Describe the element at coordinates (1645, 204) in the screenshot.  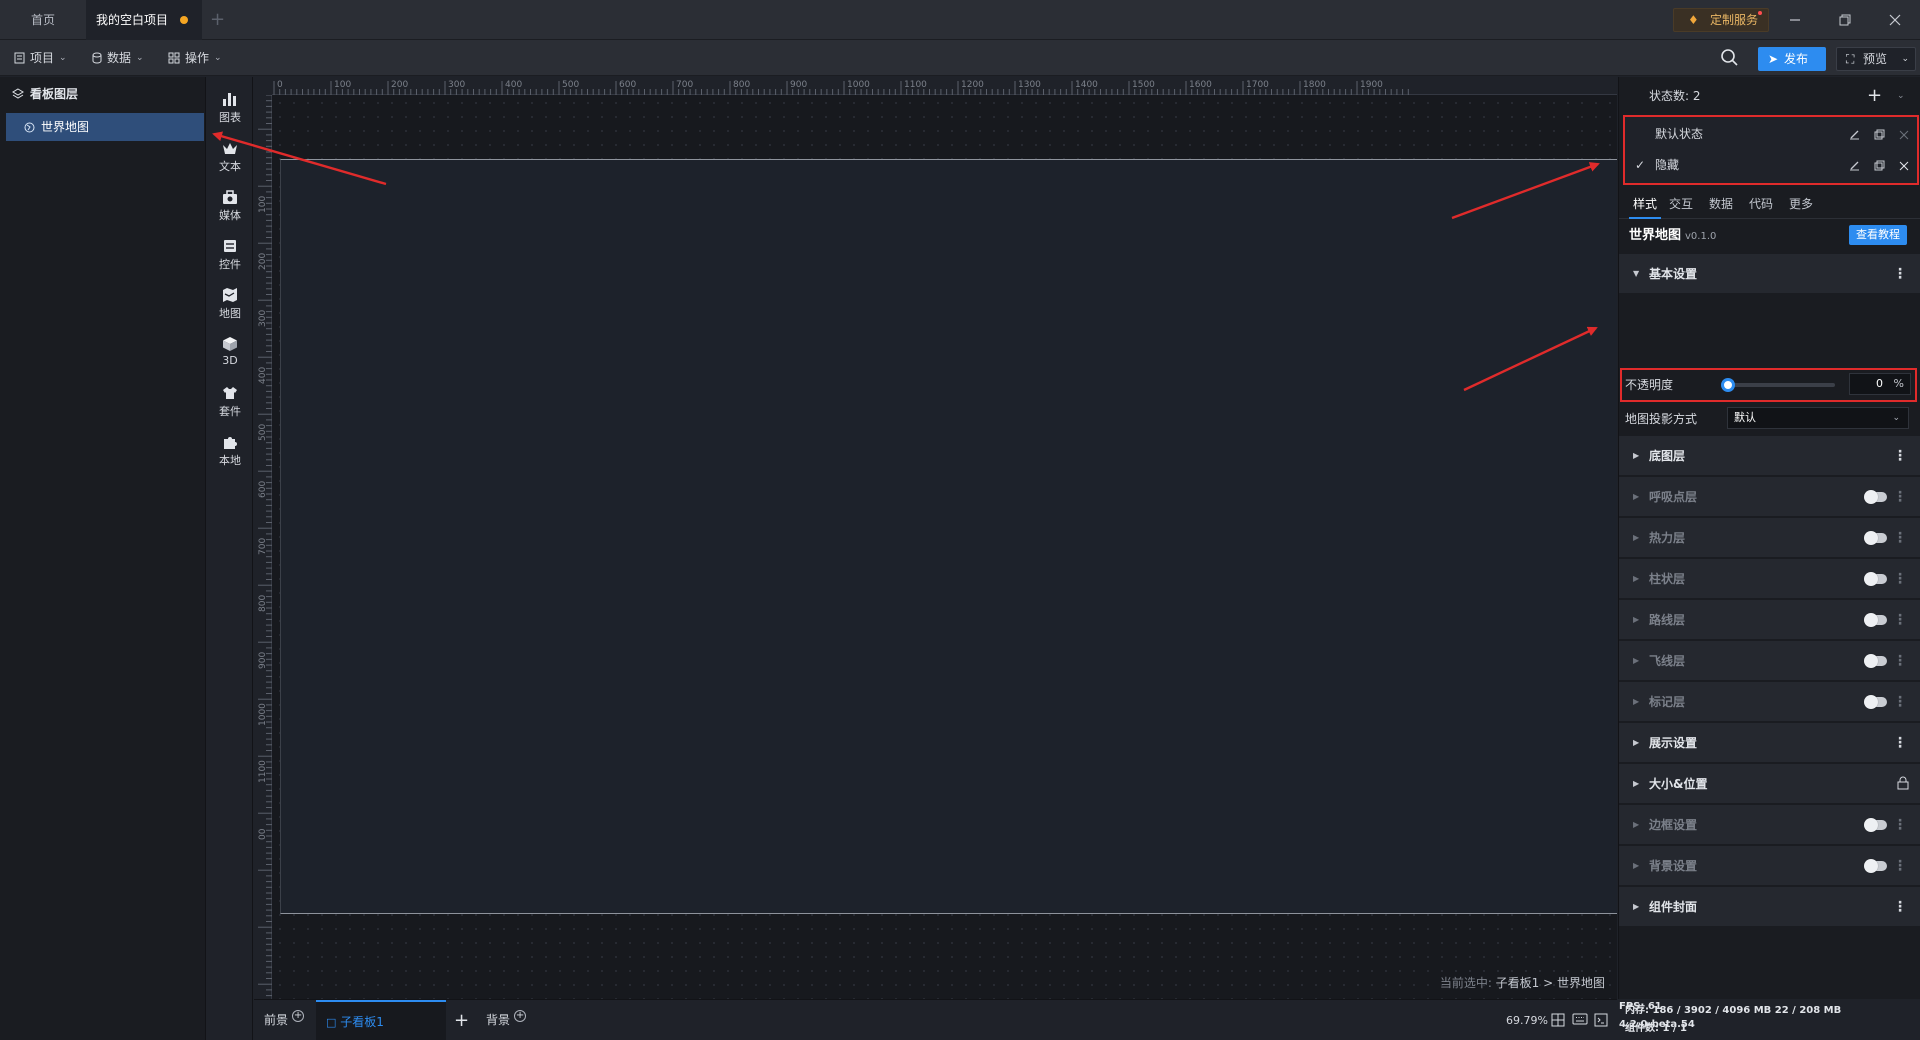
I see `tab-style: 样式` at that location.